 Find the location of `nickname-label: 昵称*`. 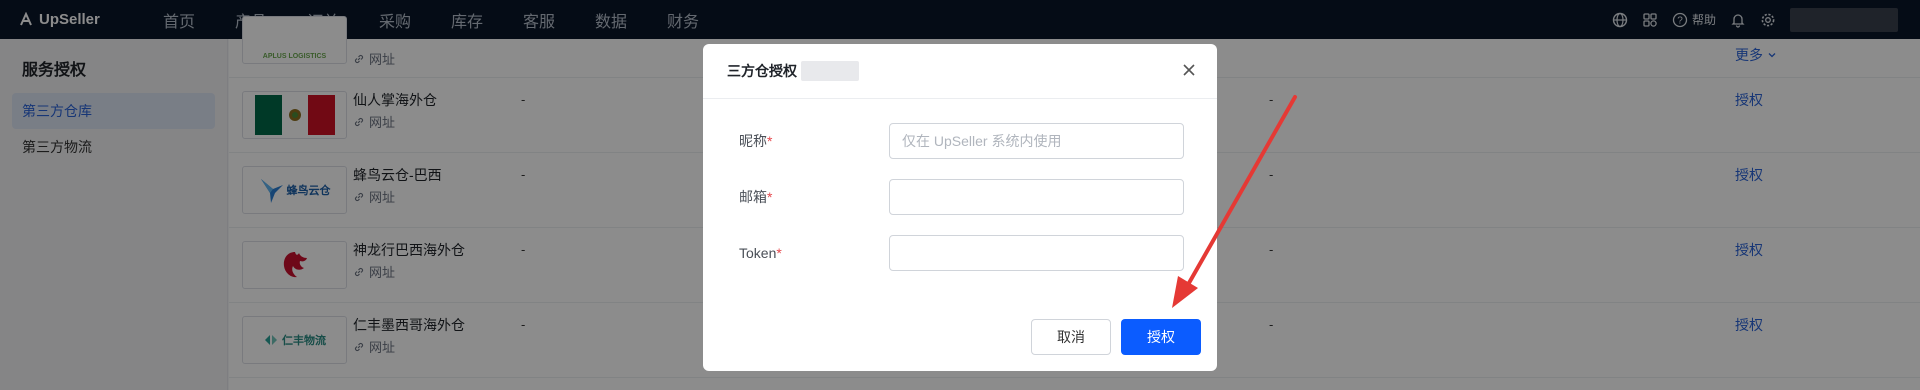

nickname-label: 昵称* is located at coordinates (756, 141).